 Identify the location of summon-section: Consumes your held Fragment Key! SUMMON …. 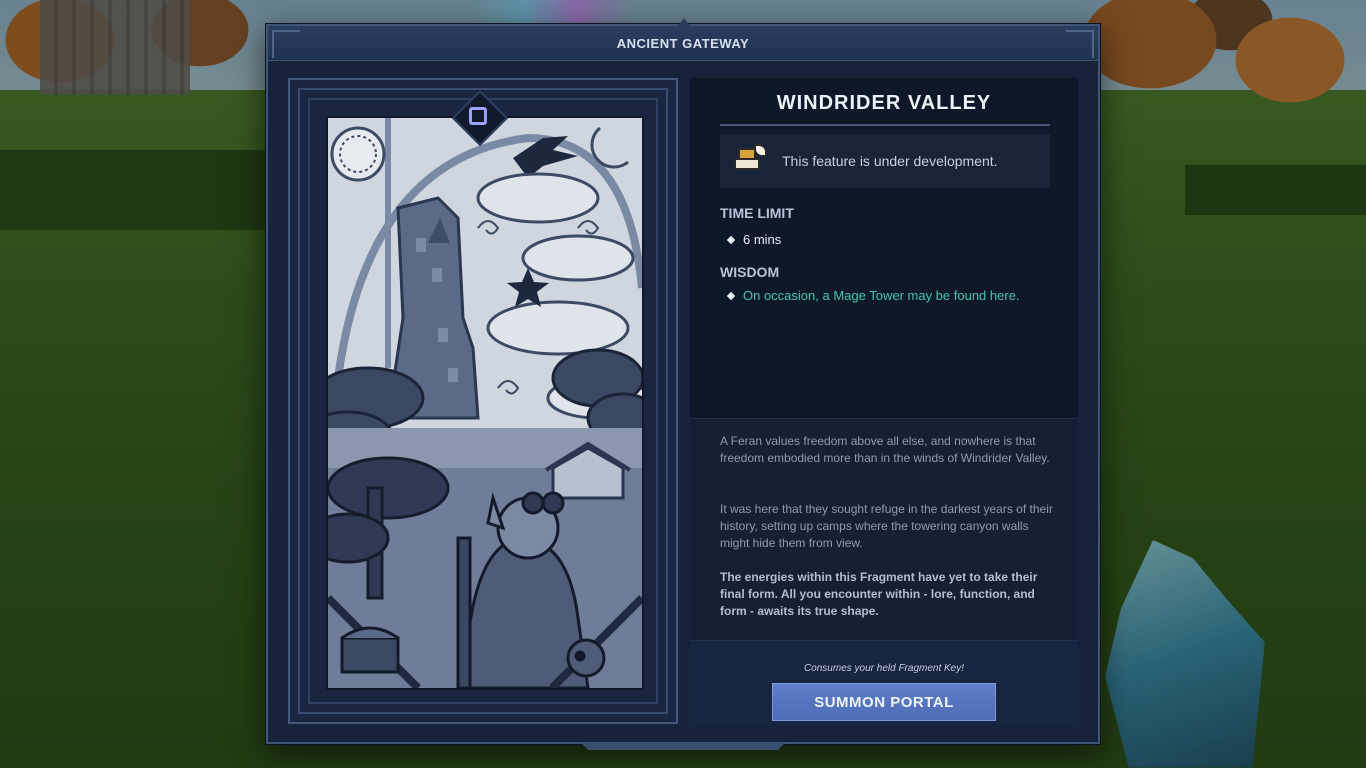
(884, 682).